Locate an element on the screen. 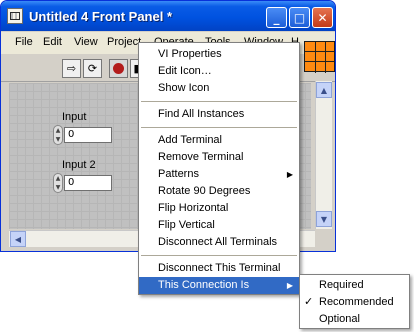 This screenshot has width=414, height=332. run-continuous-icon: ⟳ is located at coordinates (92, 68).